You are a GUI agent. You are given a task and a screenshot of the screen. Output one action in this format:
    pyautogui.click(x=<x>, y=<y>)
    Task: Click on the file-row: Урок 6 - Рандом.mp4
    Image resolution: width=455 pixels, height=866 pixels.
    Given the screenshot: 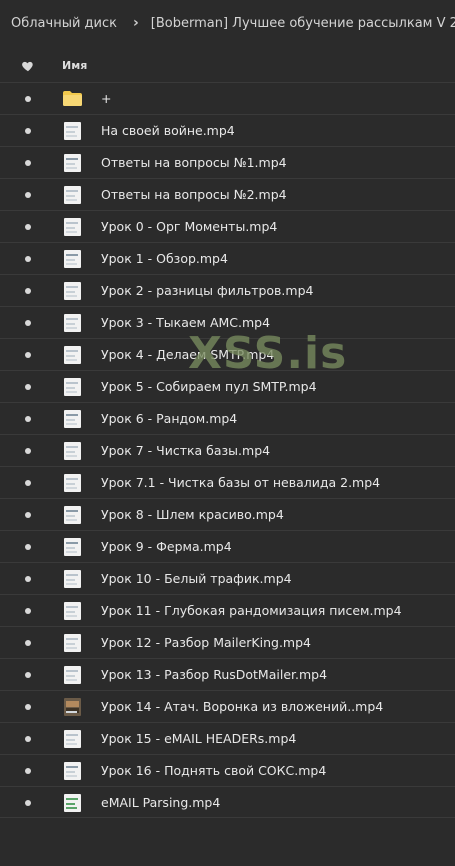 What is the action you would take?
    pyautogui.click(x=227, y=418)
    